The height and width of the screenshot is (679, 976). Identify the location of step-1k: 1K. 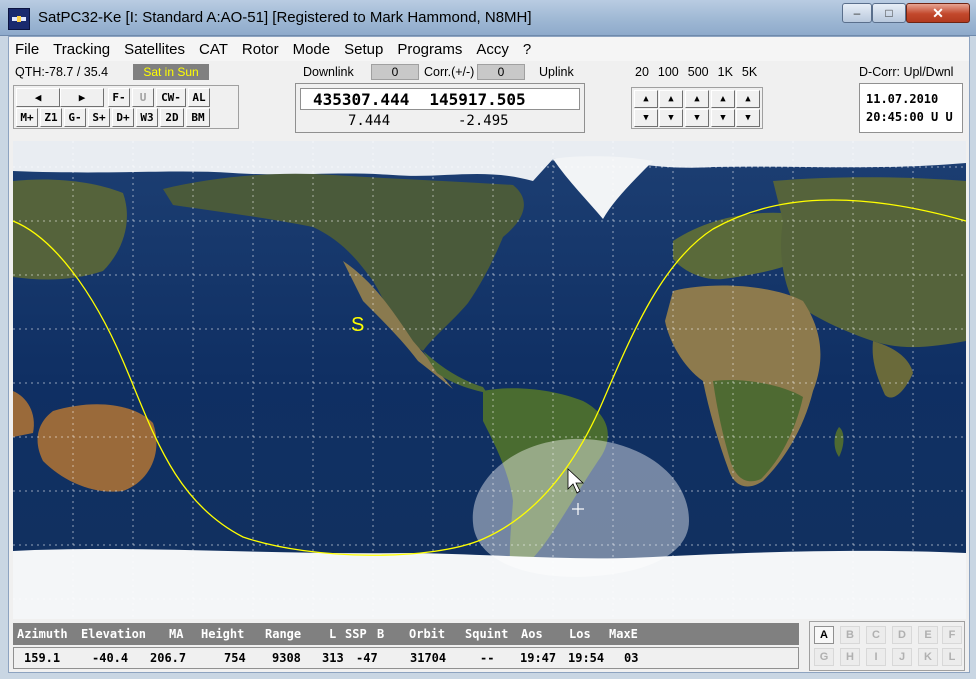
(725, 72).